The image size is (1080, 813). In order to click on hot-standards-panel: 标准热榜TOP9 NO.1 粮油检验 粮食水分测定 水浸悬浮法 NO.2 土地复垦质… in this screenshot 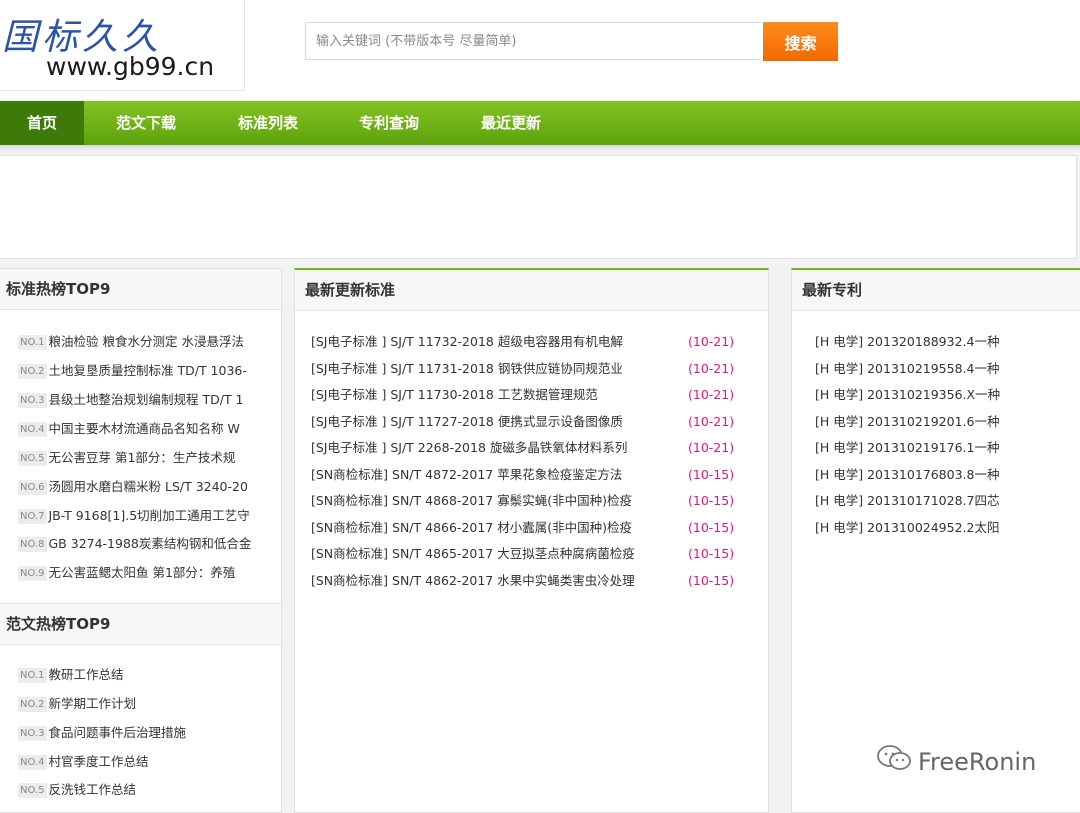, I will do `click(141, 436)`.